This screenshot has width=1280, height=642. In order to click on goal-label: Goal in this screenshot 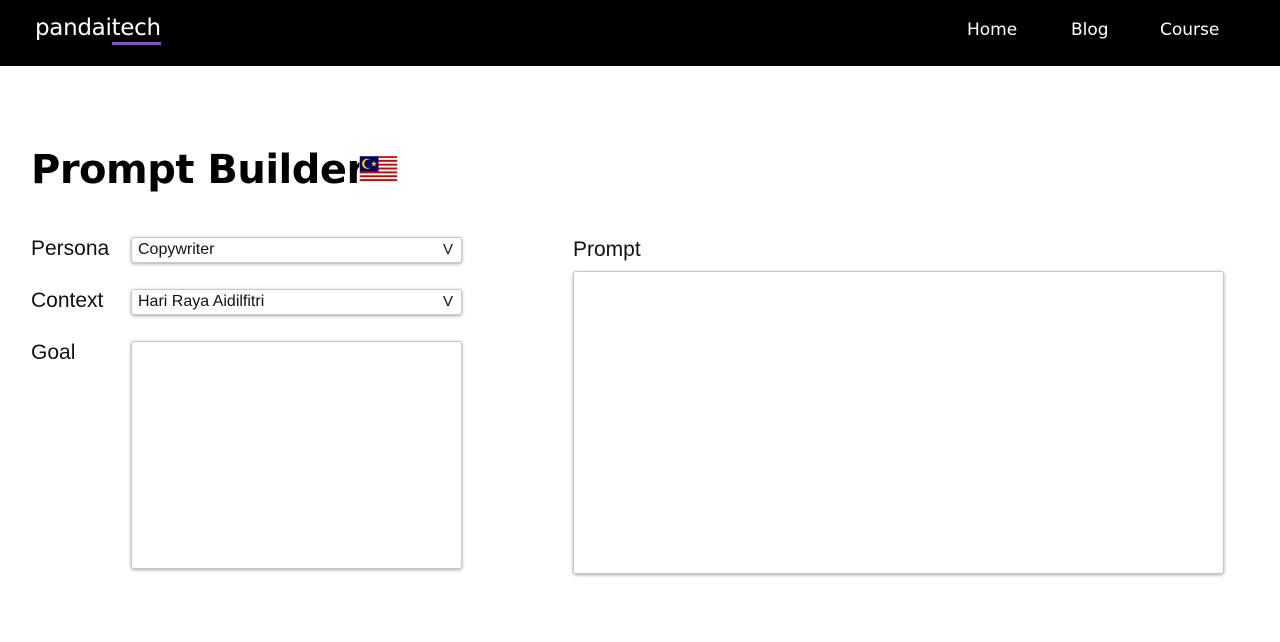, I will do `click(53, 352)`.